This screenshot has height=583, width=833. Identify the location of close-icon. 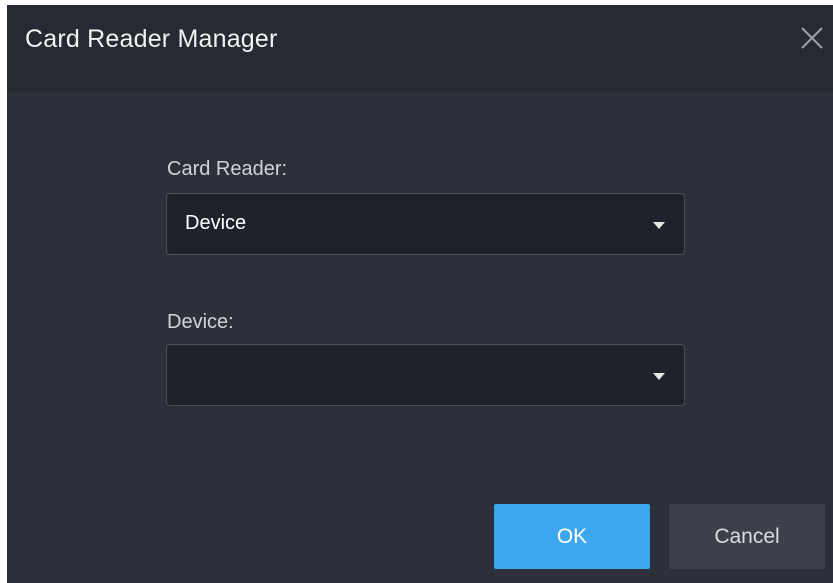
(812, 38).